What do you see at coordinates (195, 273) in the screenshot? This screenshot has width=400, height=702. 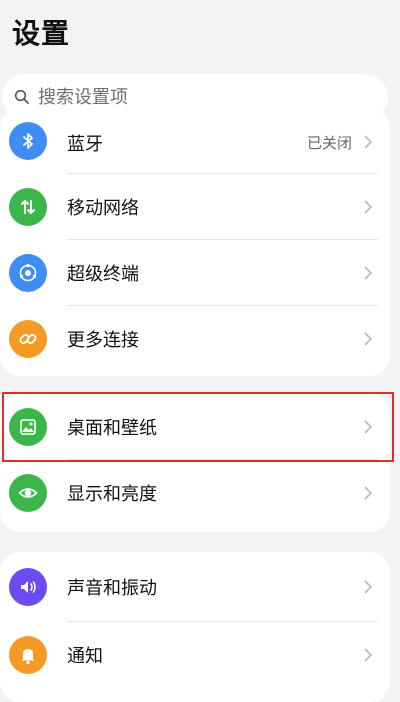 I see `settings-item-super-device: 超级终端` at bounding box center [195, 273].